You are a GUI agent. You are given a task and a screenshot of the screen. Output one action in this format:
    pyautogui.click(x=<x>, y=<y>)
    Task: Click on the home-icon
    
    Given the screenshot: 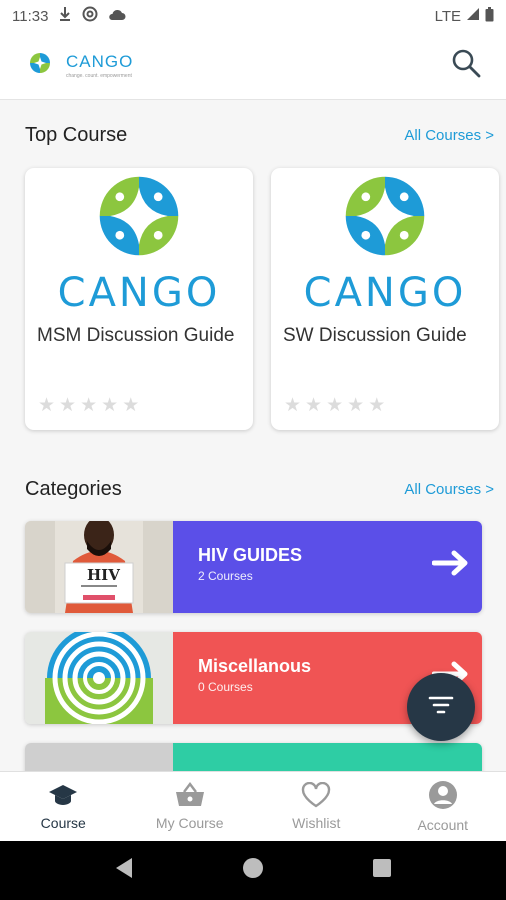 What is the action you would take?
    pyautogui.click(x=253, y=870)
    